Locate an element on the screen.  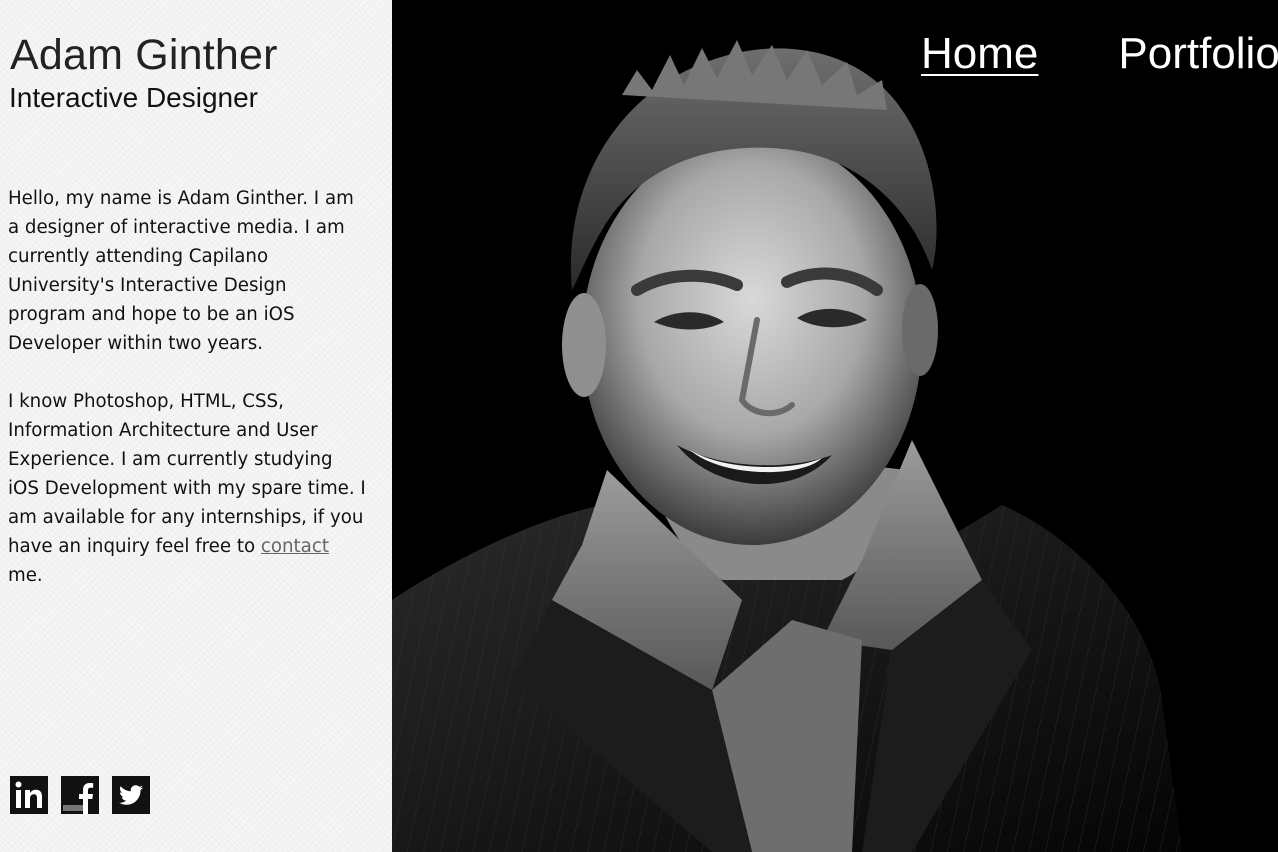
linkedin-icon is located at coordinates (29, 795).